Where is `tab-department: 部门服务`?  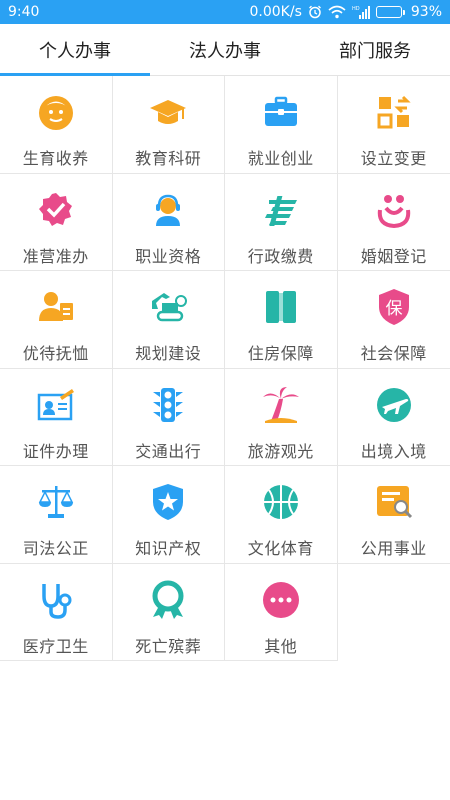
tab-department: 部门服务 is located at coordinates (375, 49).